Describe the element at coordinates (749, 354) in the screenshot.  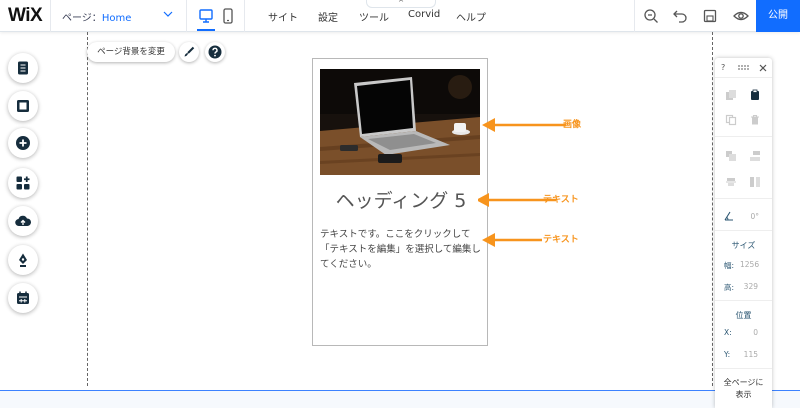
I see `y-value: 115` at that location.